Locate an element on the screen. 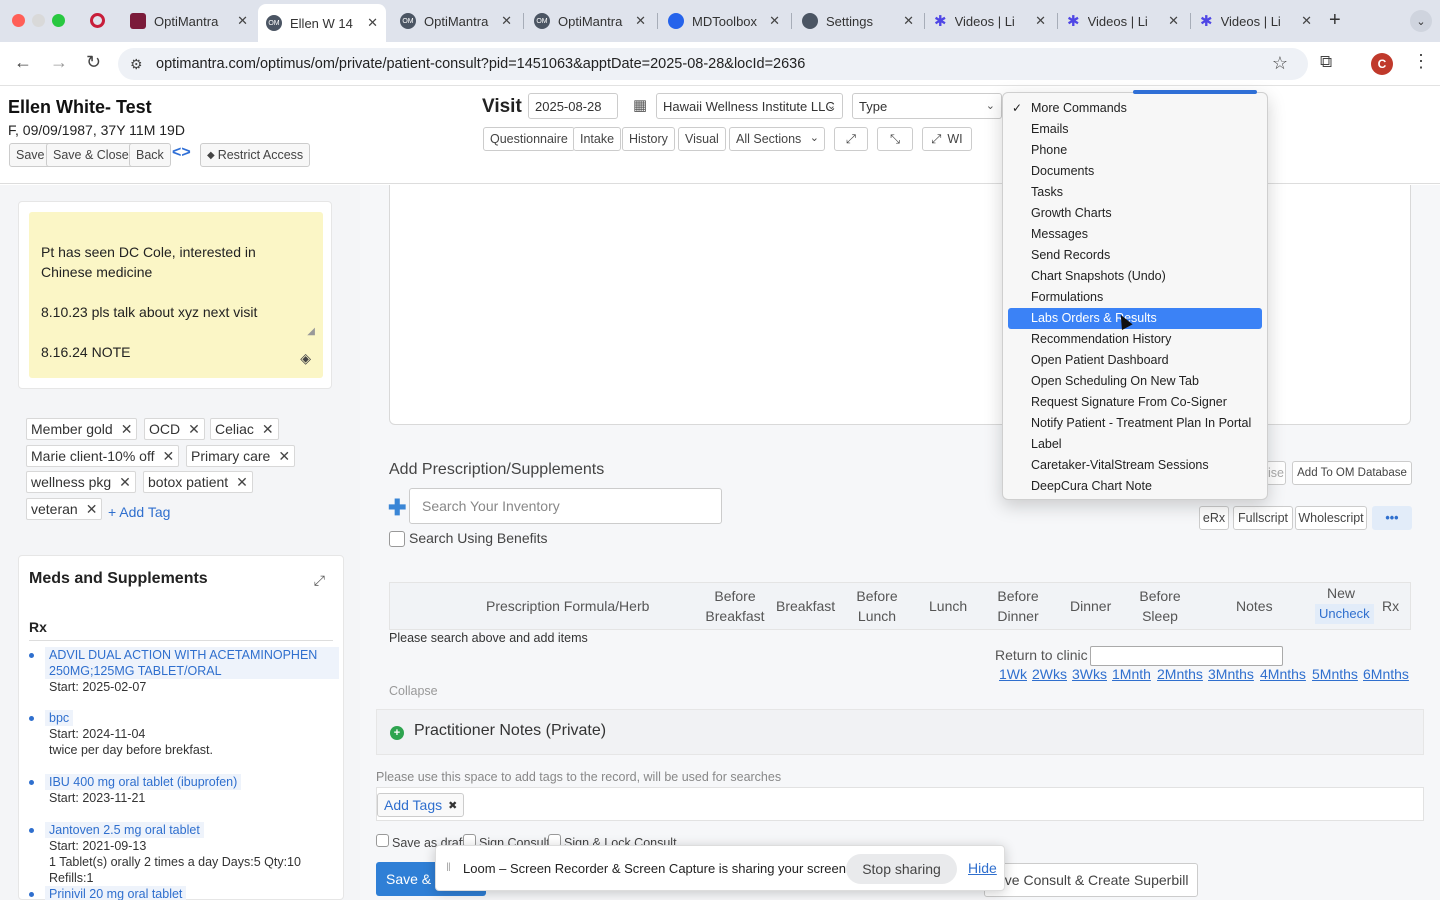  more-options-button: ••• is located at coordinates (1392, 518).